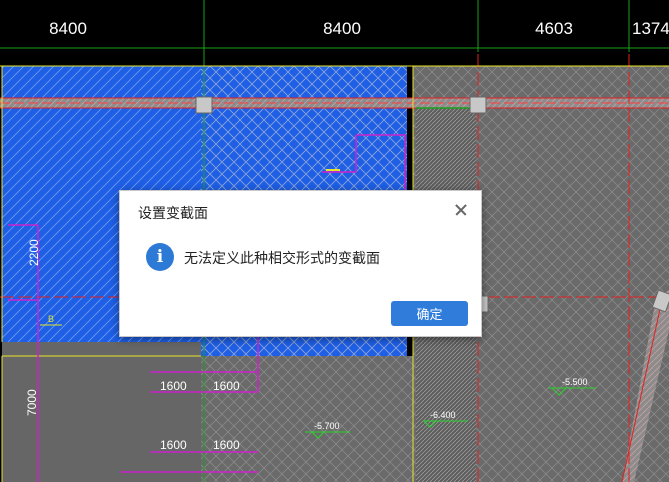 The height and width of the screenshot is (482, 669). Describe the element at coordinates (68, 28) in the screenshot. I see `ruler-dim-1: 8400` at that location.